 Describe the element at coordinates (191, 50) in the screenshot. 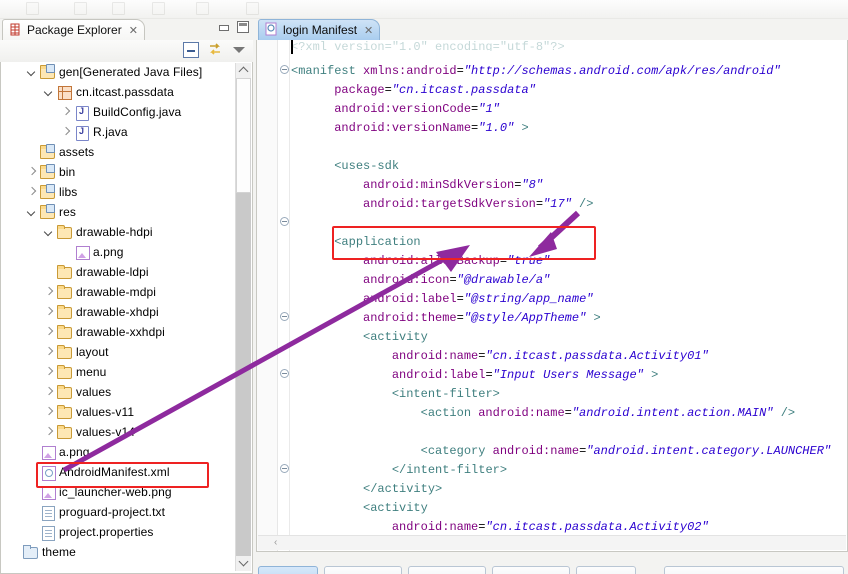

I see `collapse-all-icon` at that location.